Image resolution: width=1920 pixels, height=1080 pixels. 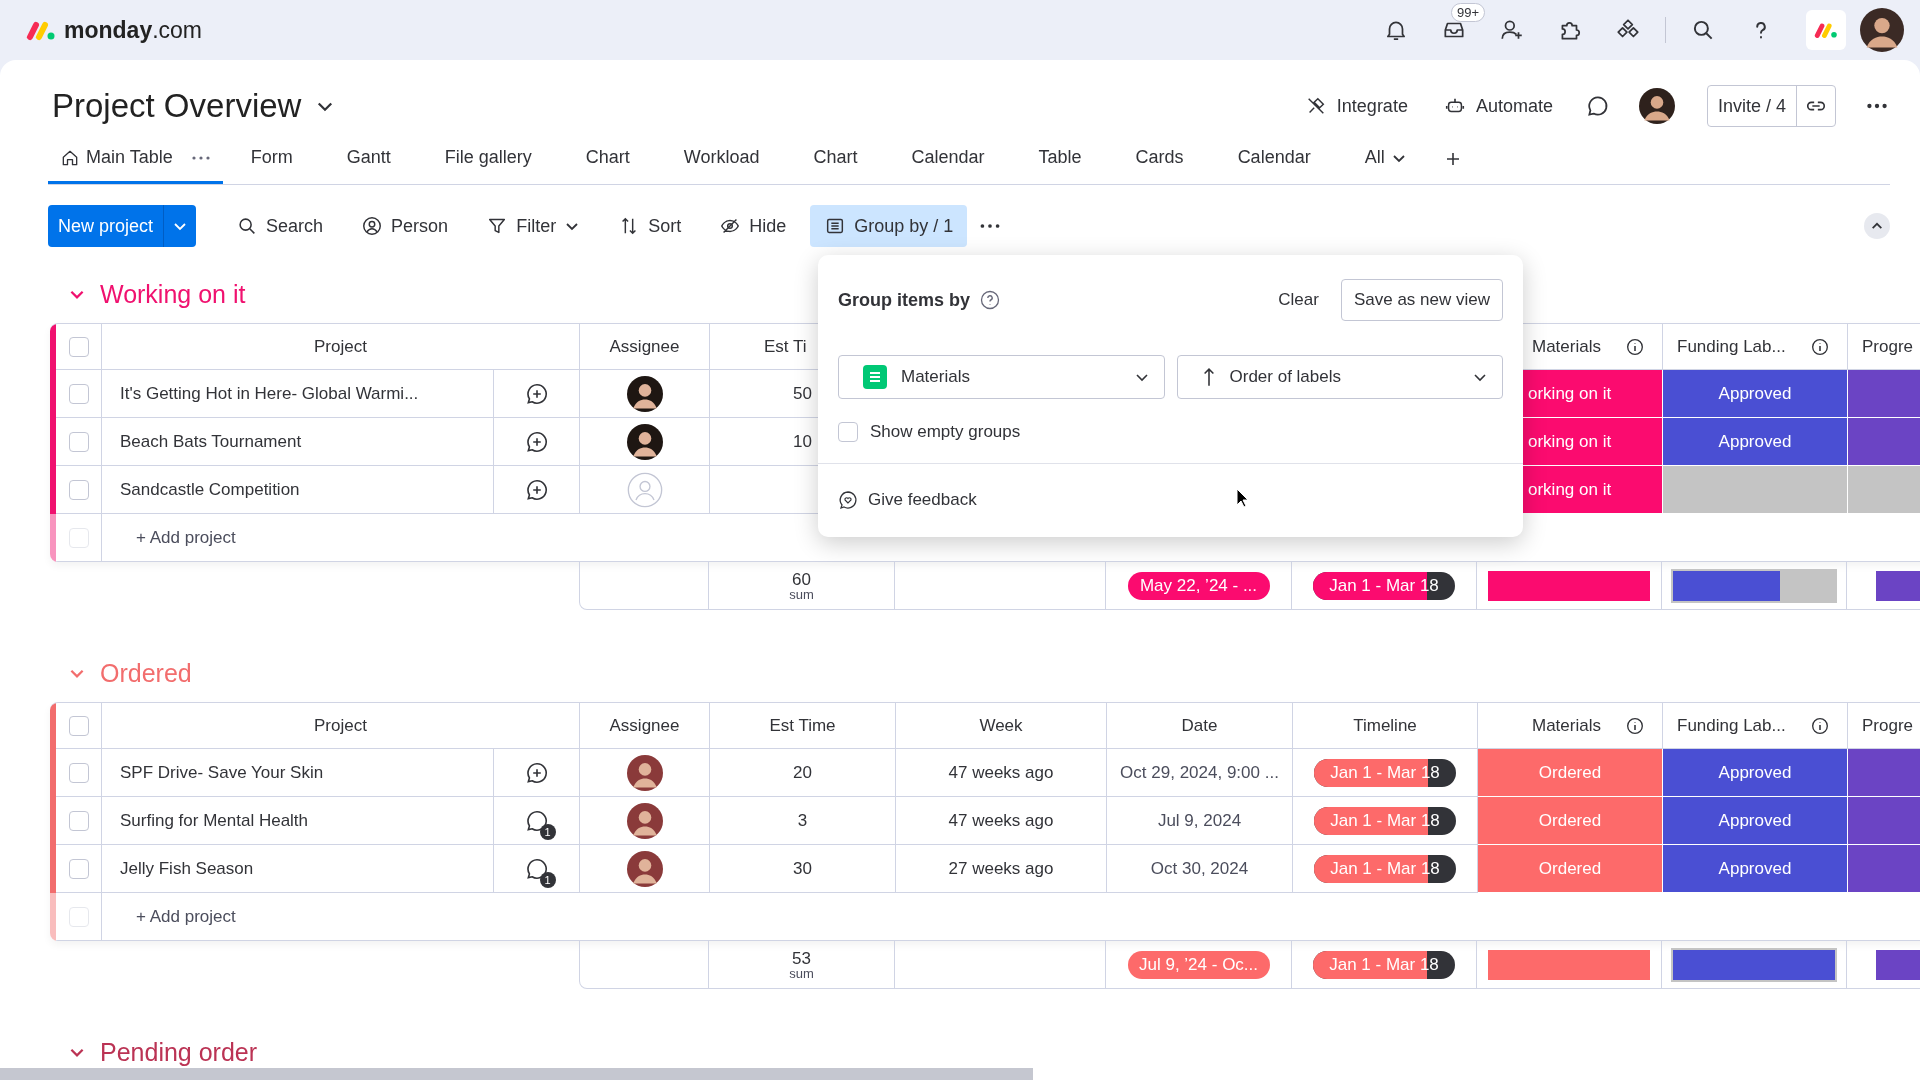 What do you see at coordinates (405, 226) in the screenshot?
I see `person-button: Person` at bounding box center [405, 226].